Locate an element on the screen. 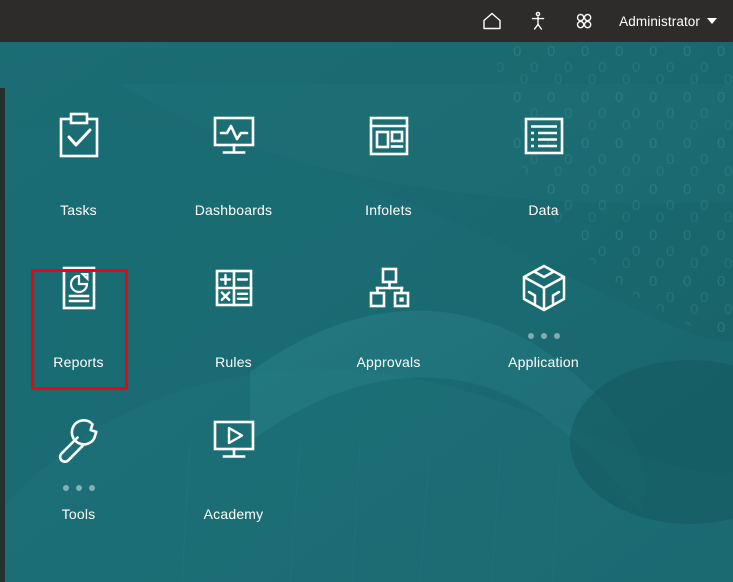  tile-label: Data is located at coordinates (543, 210).